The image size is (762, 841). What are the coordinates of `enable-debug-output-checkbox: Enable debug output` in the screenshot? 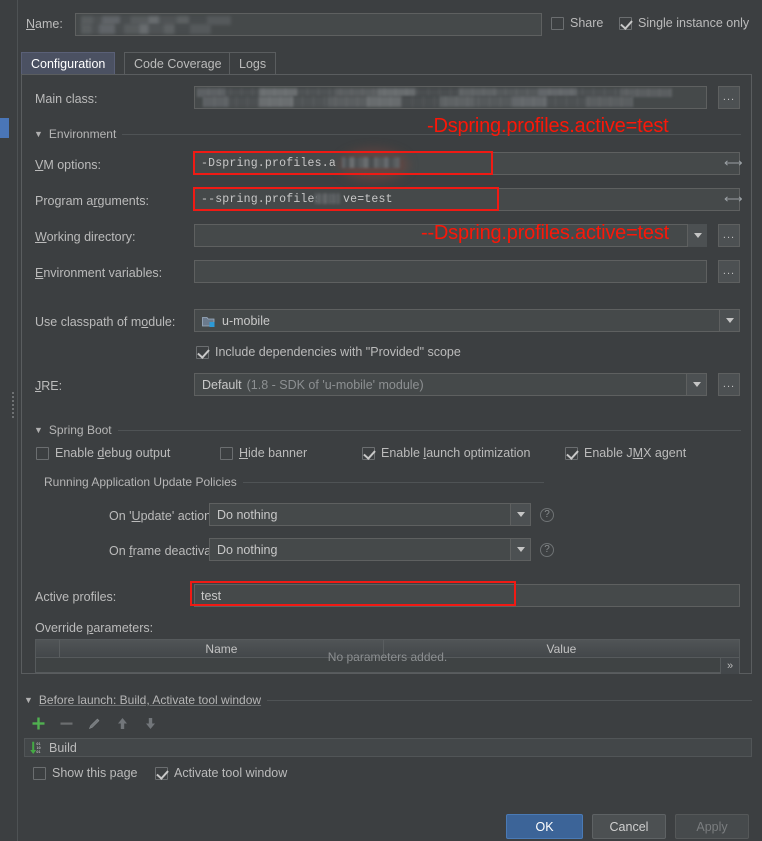 It's located at (103, 453).